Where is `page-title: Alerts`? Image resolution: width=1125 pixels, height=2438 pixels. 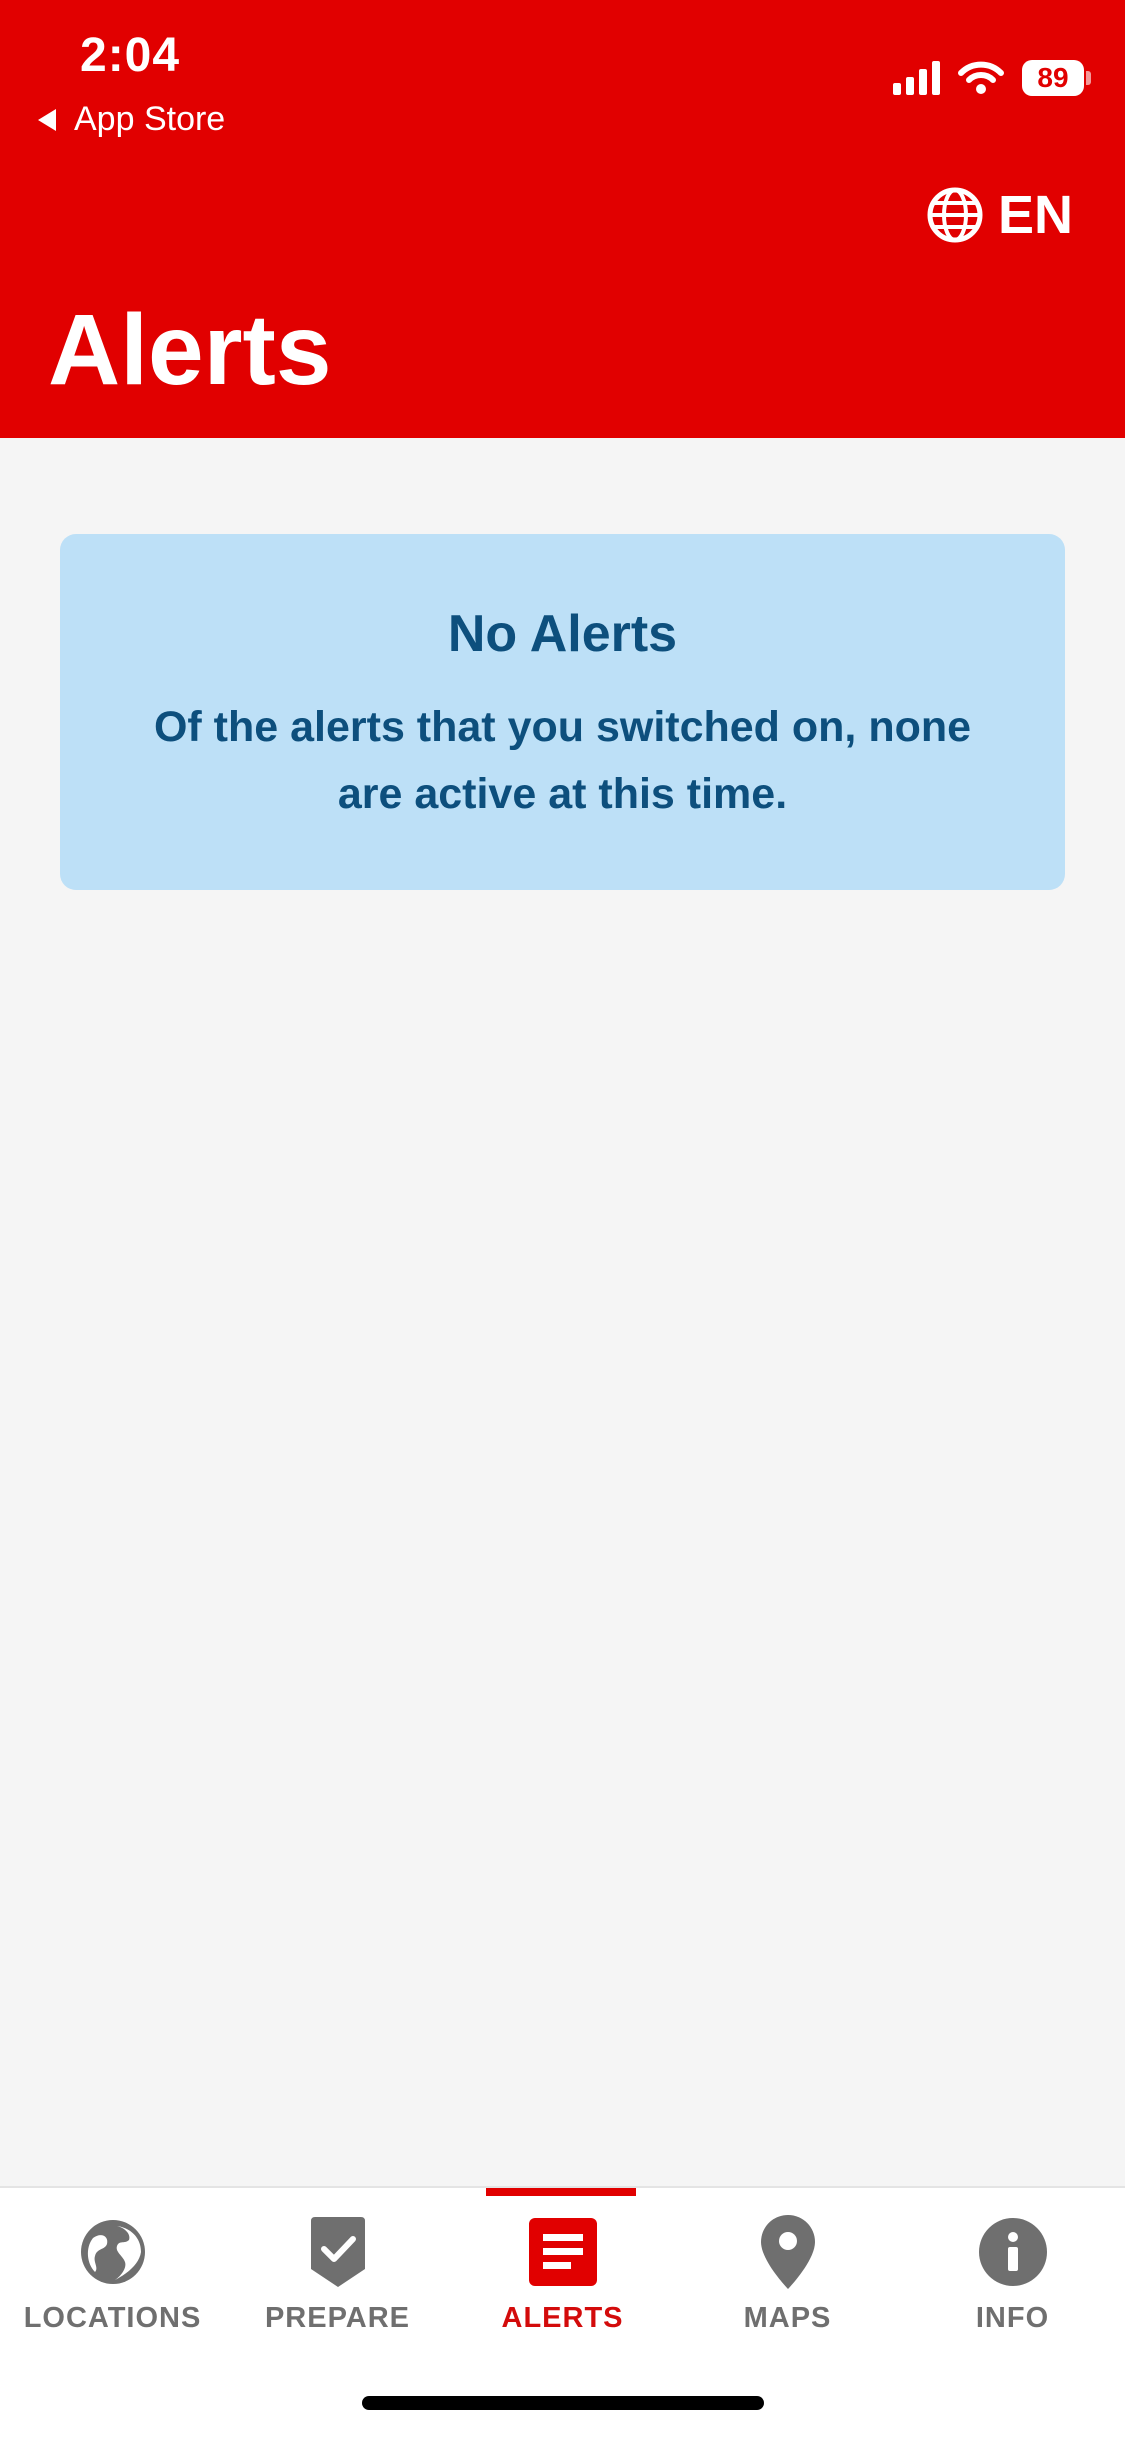 page-title: Alerts is located at coordinates (190, 350).